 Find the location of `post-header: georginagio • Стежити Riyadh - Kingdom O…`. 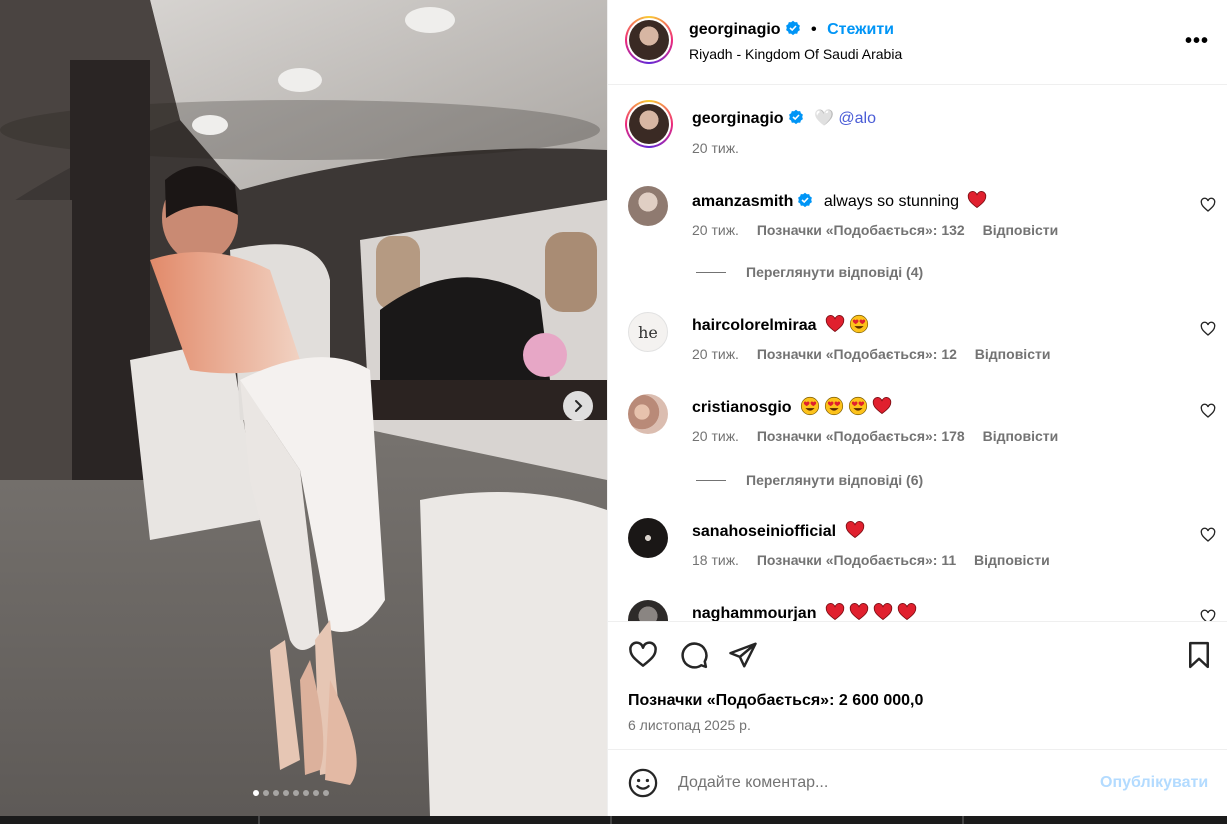

post-header: georginagio • Стежити Riyadh - Kingdom O… is located at coordinates (917, 42).